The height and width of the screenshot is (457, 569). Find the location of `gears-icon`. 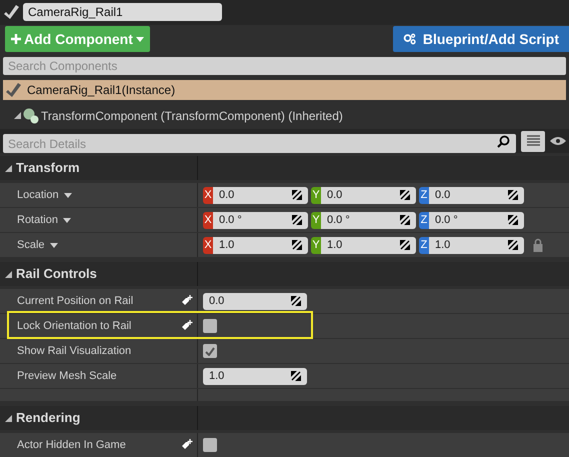

gears-icon is located at coordinates (409, 39).